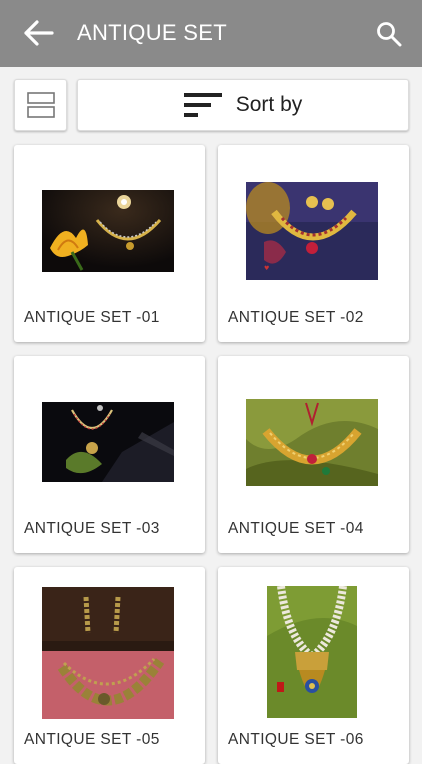  Describe the element at coordinates (296, 739) in the screenshot. I see `product-name: ANTIQUE SET -06` at that location.